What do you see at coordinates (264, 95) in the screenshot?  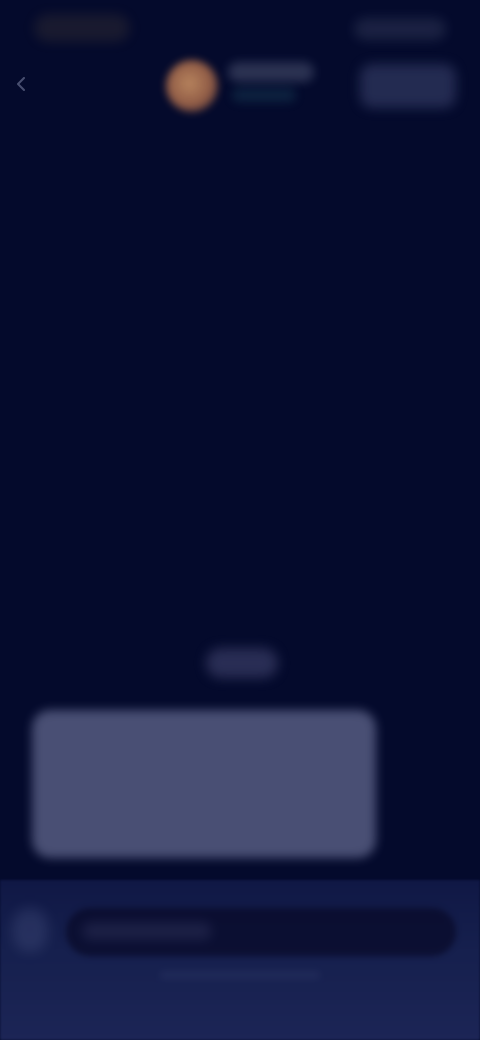 I see `contact-status` at bounding box center [264, 95].